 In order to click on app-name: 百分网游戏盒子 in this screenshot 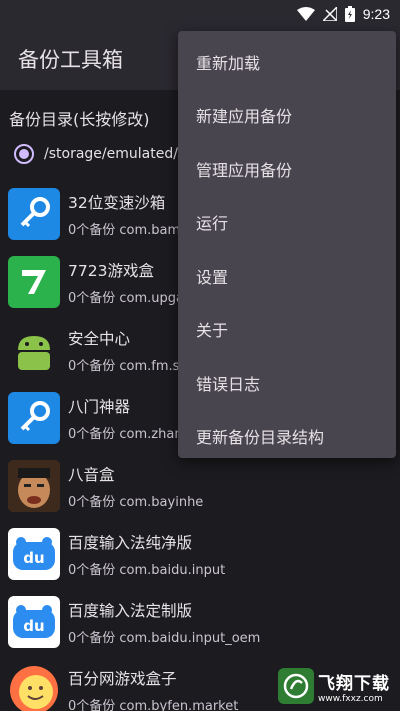, I will do `click(122, 678)`.